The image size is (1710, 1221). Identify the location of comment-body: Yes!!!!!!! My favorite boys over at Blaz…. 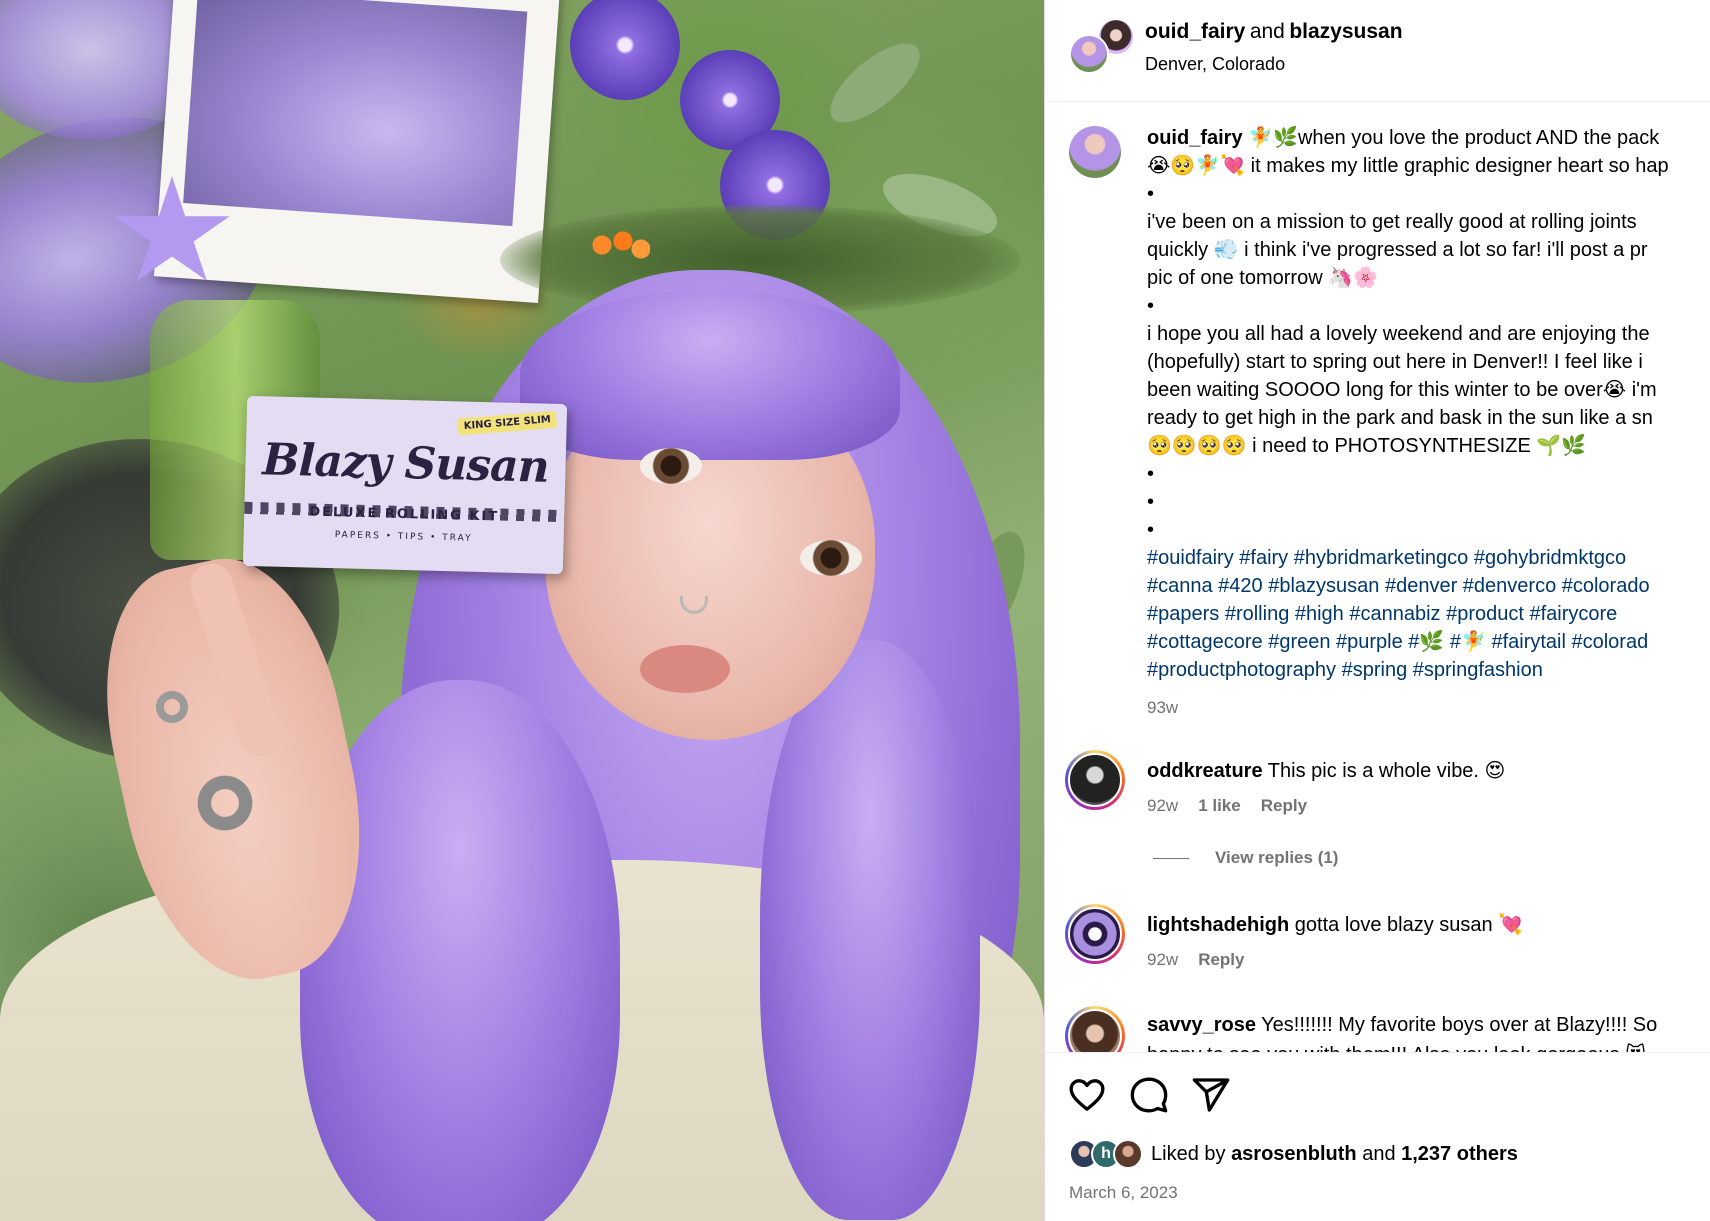
(1456, 1025).